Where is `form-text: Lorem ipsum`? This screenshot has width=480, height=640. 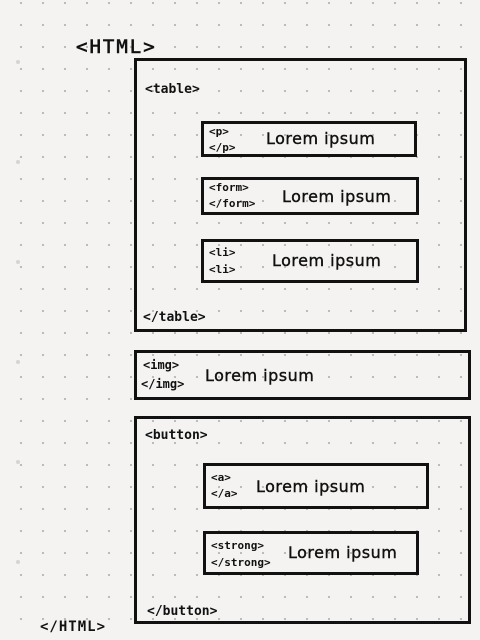
form-text: Lorem ipsum is located at coordinates (337, 196).